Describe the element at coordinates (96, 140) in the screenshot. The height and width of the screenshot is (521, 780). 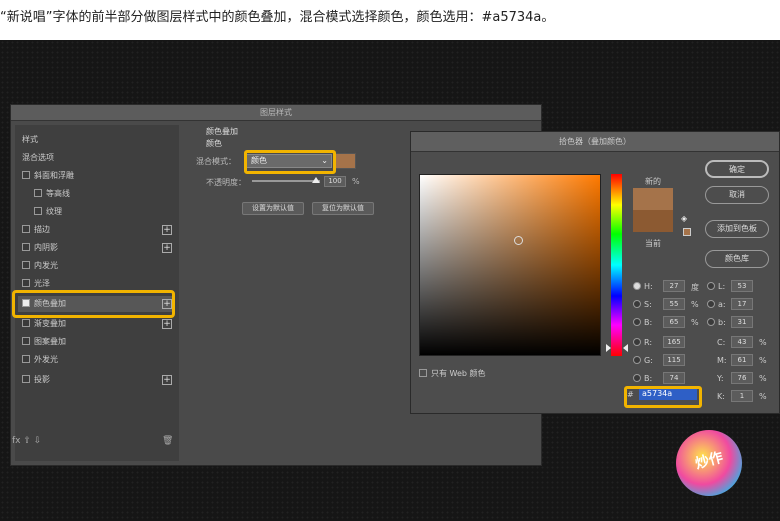
I see `style-item: 样式` at that location.